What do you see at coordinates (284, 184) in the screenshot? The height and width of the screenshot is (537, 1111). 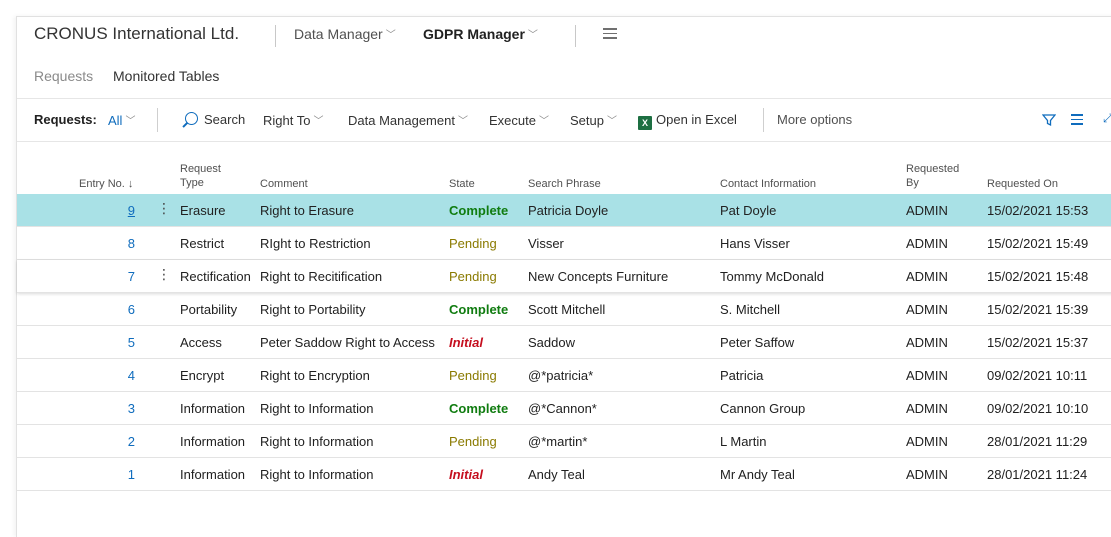 I see `column-header-comment: Comment` at bounding box center [284, 184].